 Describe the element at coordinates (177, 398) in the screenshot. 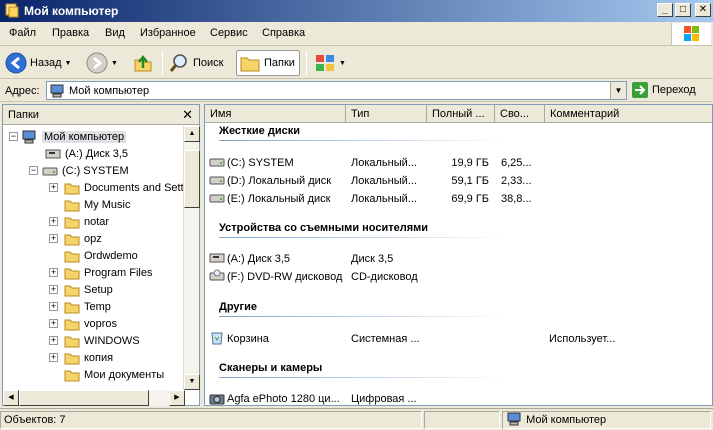

I see `scroll-right-icon: ▶` at that location.